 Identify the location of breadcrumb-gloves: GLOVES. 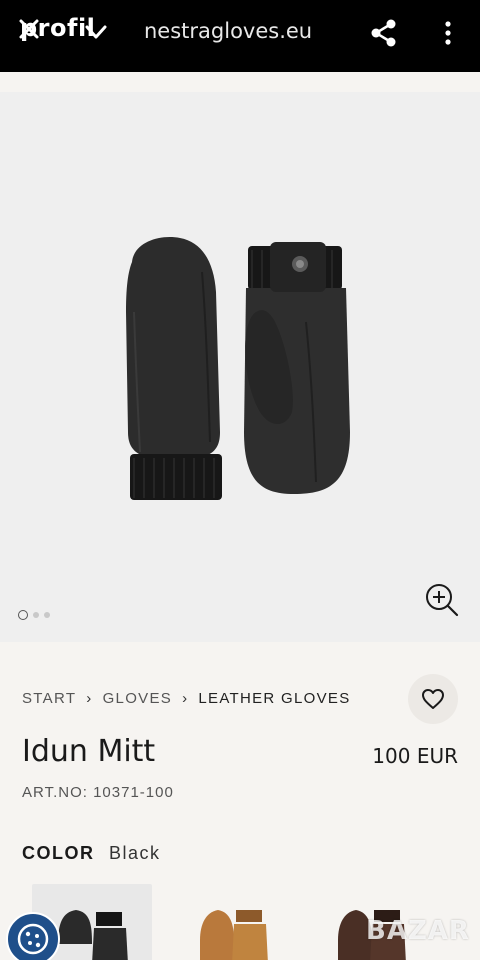
(138, 698).